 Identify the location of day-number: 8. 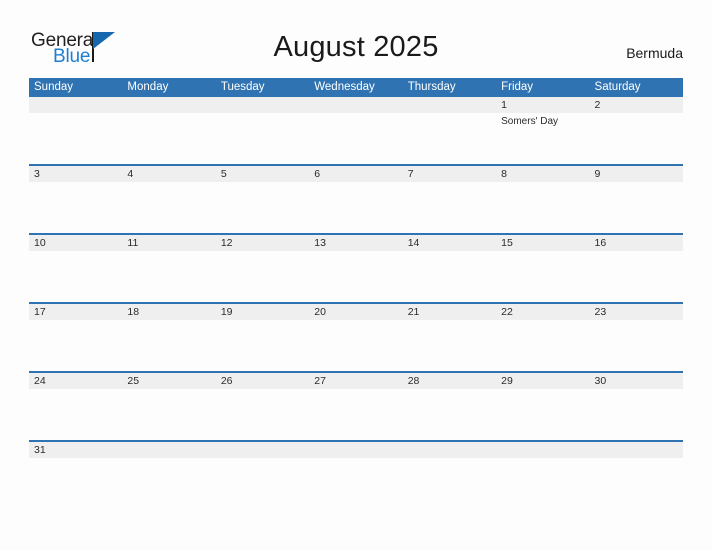
(542, 174).